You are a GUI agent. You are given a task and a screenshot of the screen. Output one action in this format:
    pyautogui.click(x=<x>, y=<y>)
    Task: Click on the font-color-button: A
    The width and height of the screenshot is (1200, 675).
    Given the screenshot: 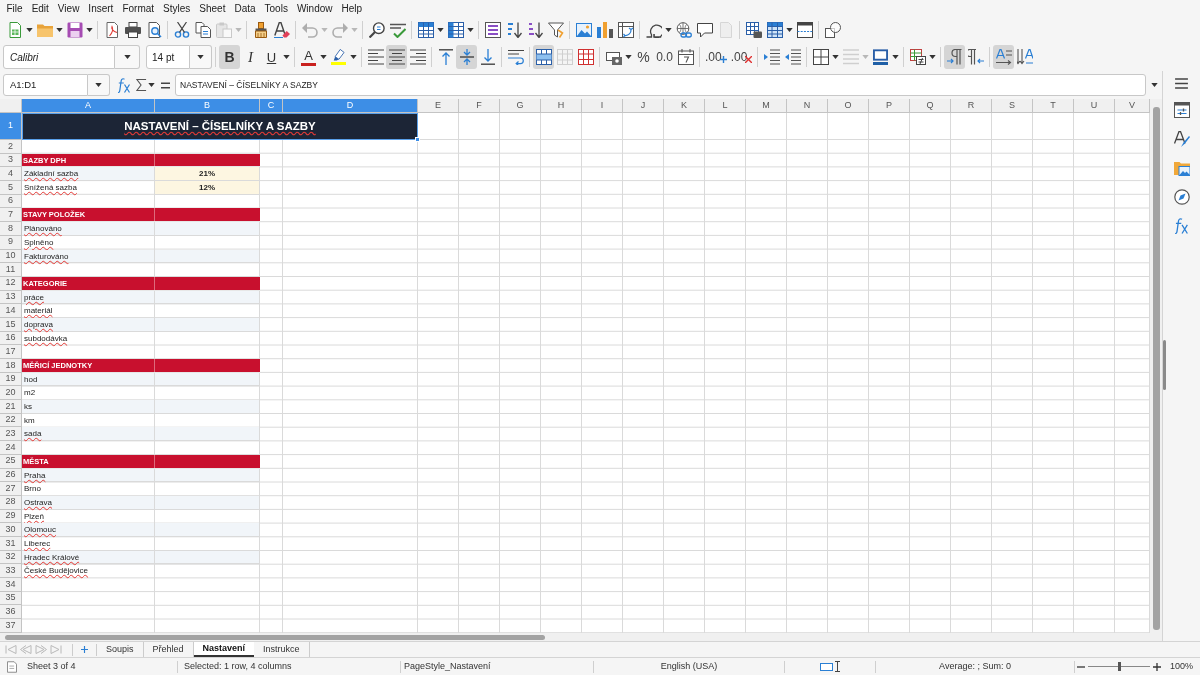 What is the action you would take?
    pyautogui.click(x=308, y=57)
    